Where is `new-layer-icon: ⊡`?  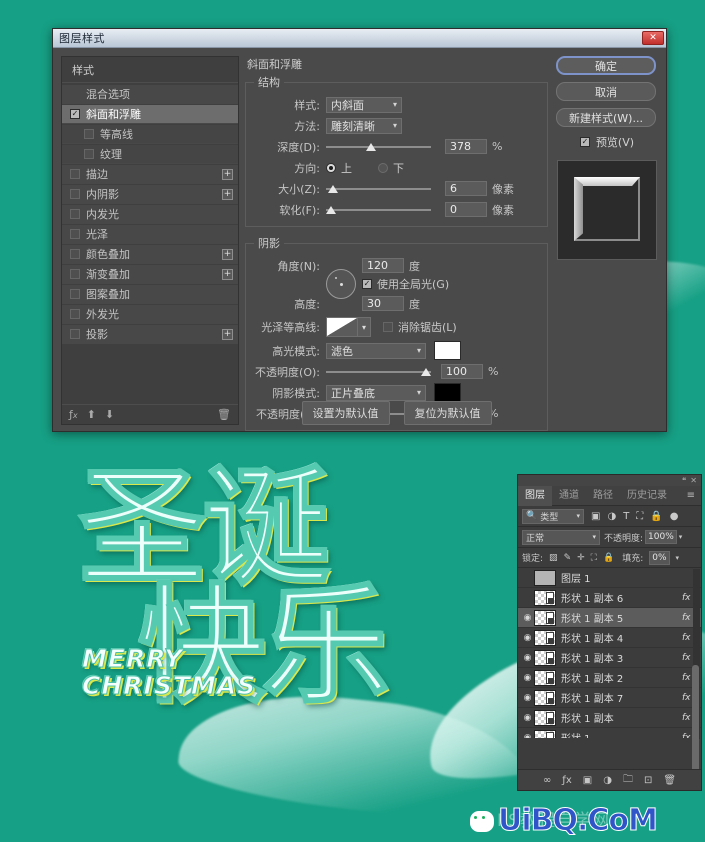 new-layer-icon: ⊡ is located at coordinates (648, 780).